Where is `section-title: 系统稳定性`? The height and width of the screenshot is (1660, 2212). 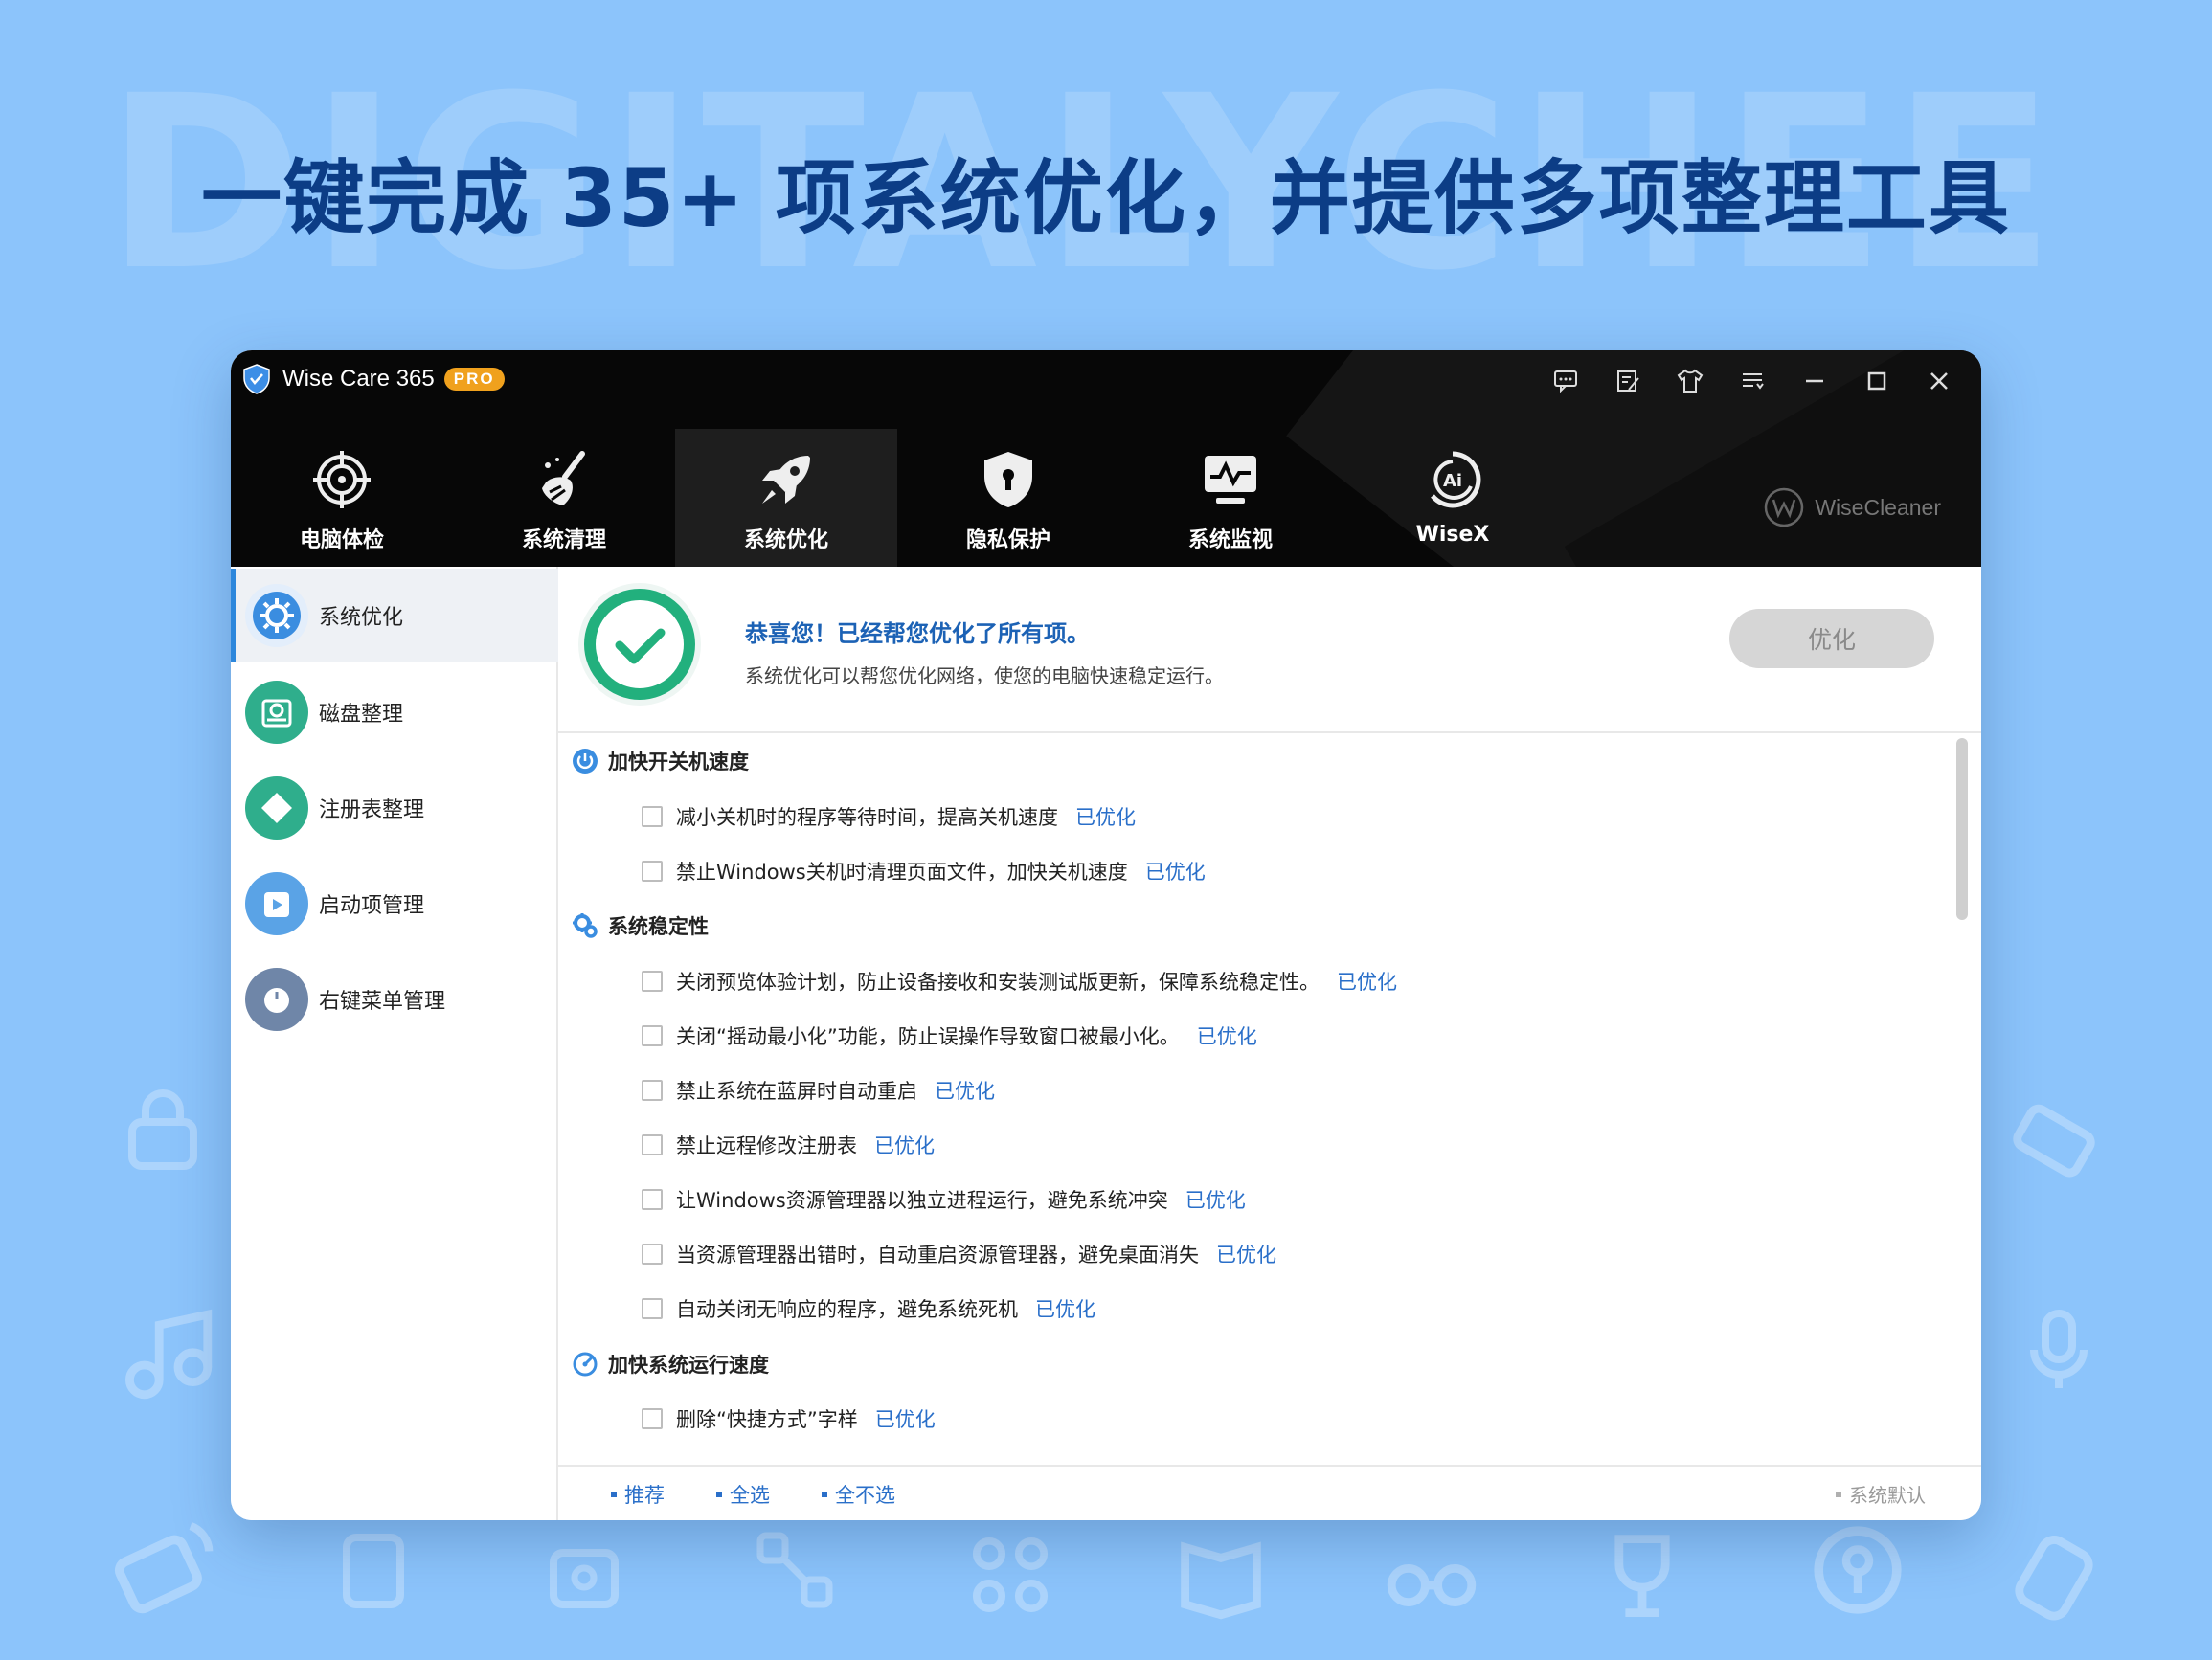 section-title: 系统稳定性 is located at coordinates (658, 926).